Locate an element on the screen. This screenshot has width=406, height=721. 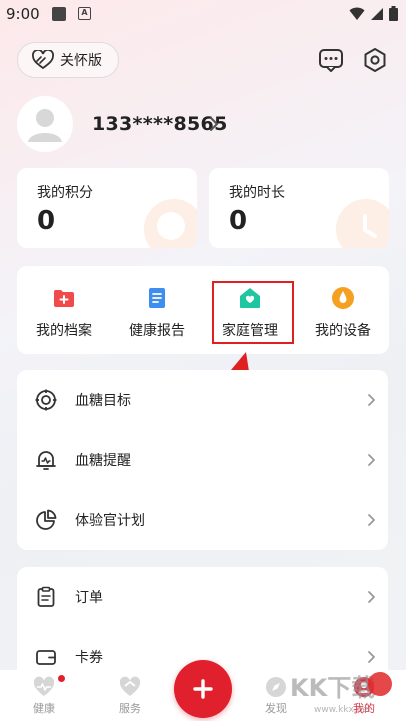
watermark-logo: KK下载 www.kkx.net is located at coordinates (341, 693).